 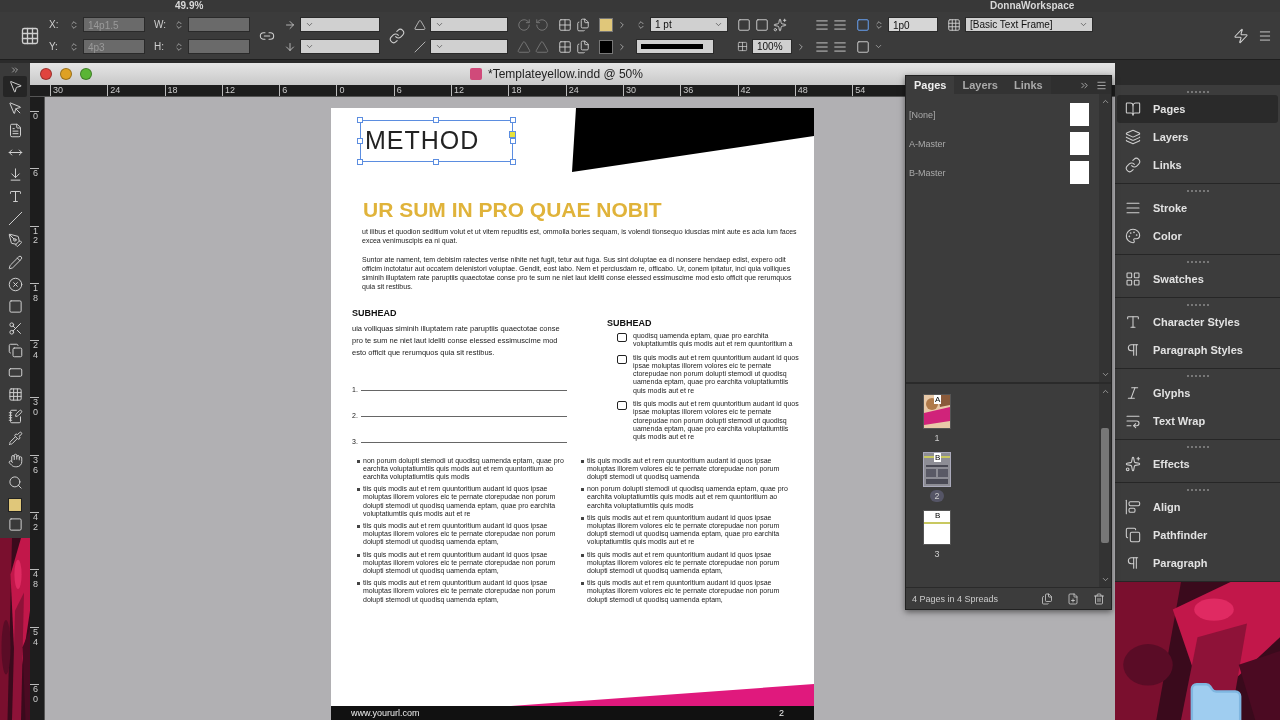 What do you see at coordinates (420, 46) in the screenshot?
I see `shear-icon` at bounding box center [420, 46].